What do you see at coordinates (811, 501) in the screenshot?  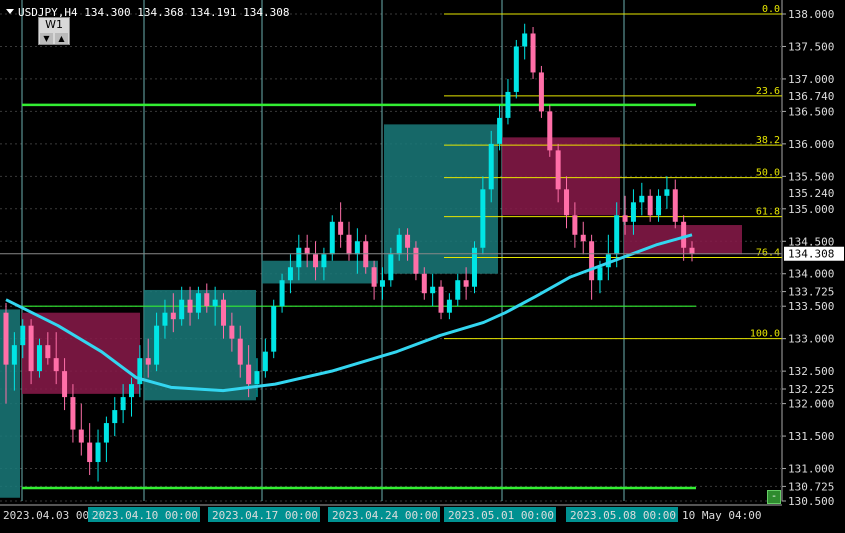 I see `price-tick-label: 130.500` at bounding box center [811, 501].